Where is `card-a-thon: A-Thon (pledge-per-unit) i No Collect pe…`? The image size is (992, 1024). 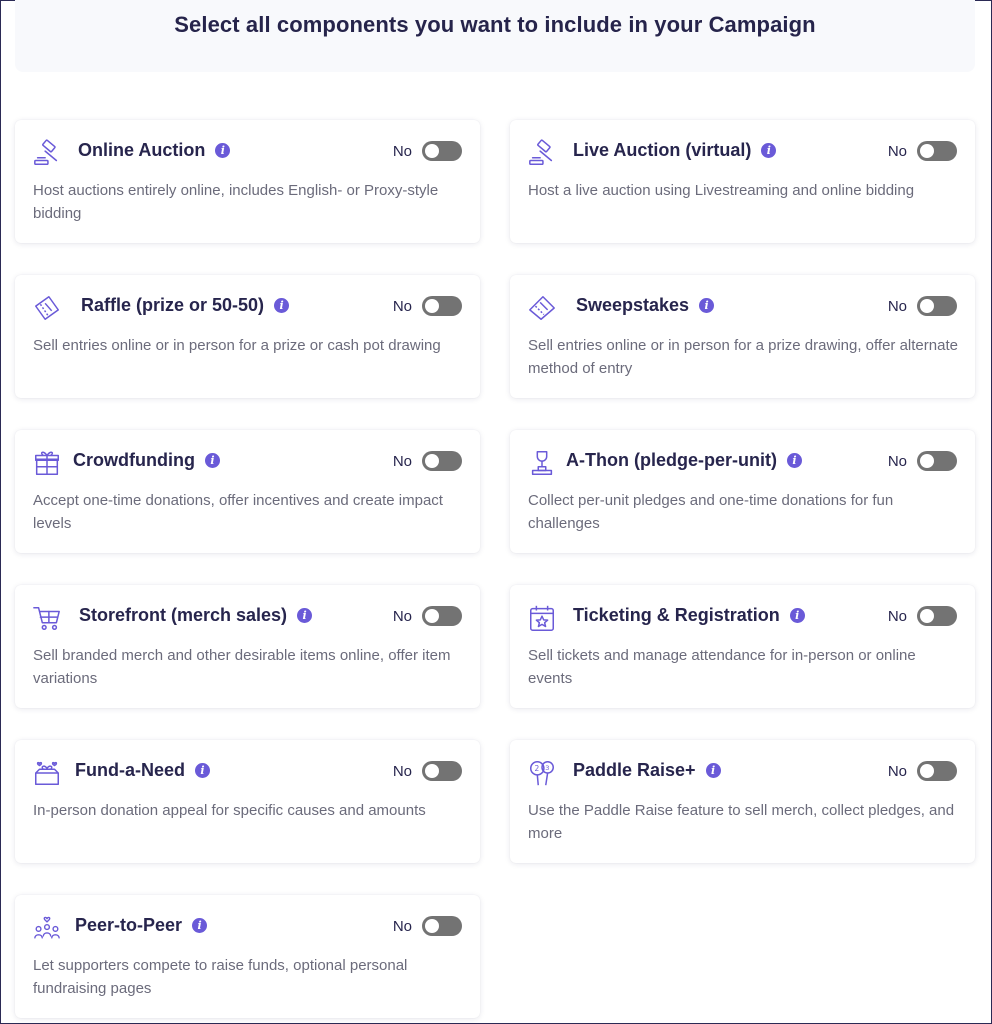 card-a-thon: A-Thon (pledge-per-unit) i No Collect pe… is located at coordinates (742, 491).